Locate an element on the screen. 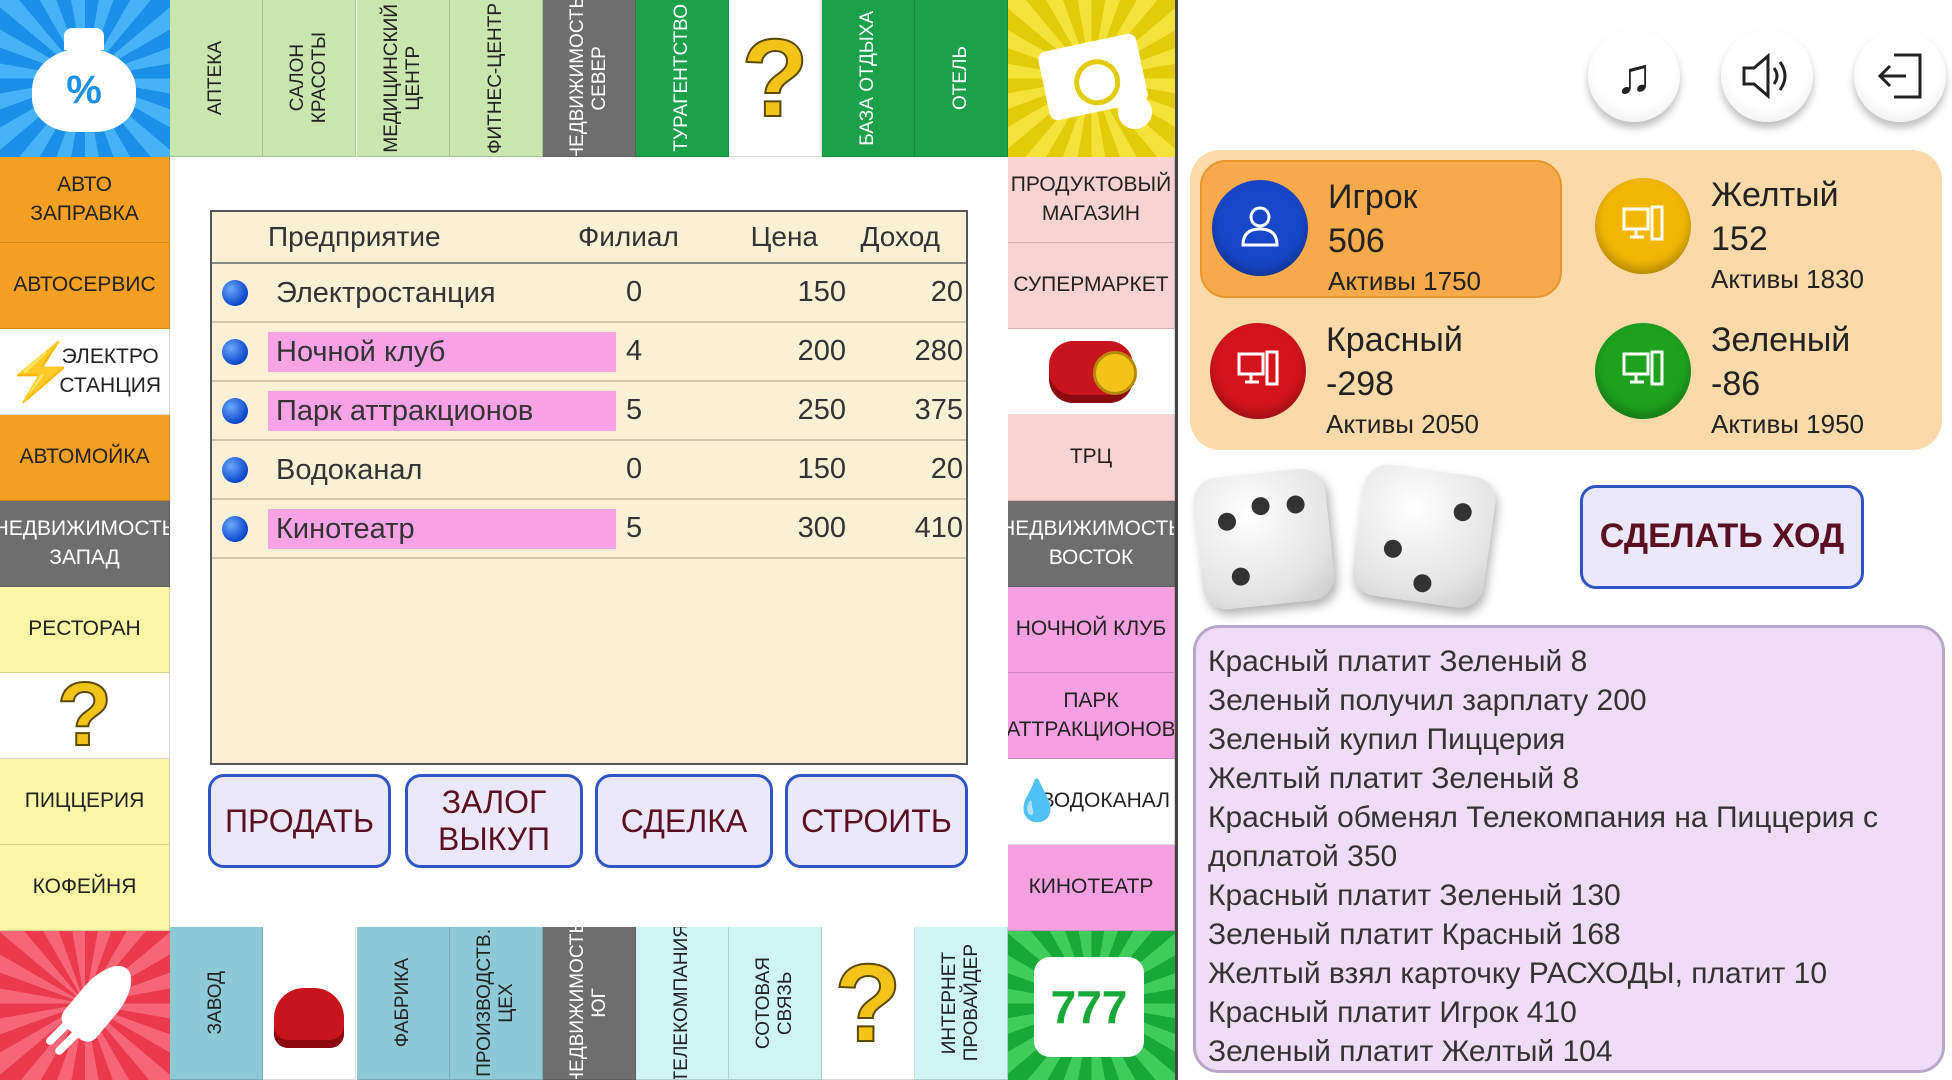 The height and width of the screenshot is (1080, 1952). water-drop-icon: 💧 is located at coordinates (1037, 801).